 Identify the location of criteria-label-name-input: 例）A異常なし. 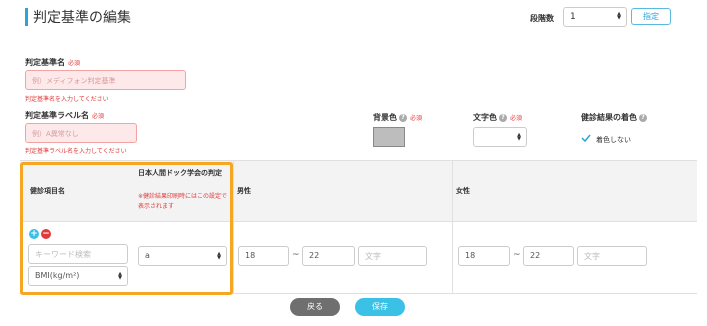
(81, 133).